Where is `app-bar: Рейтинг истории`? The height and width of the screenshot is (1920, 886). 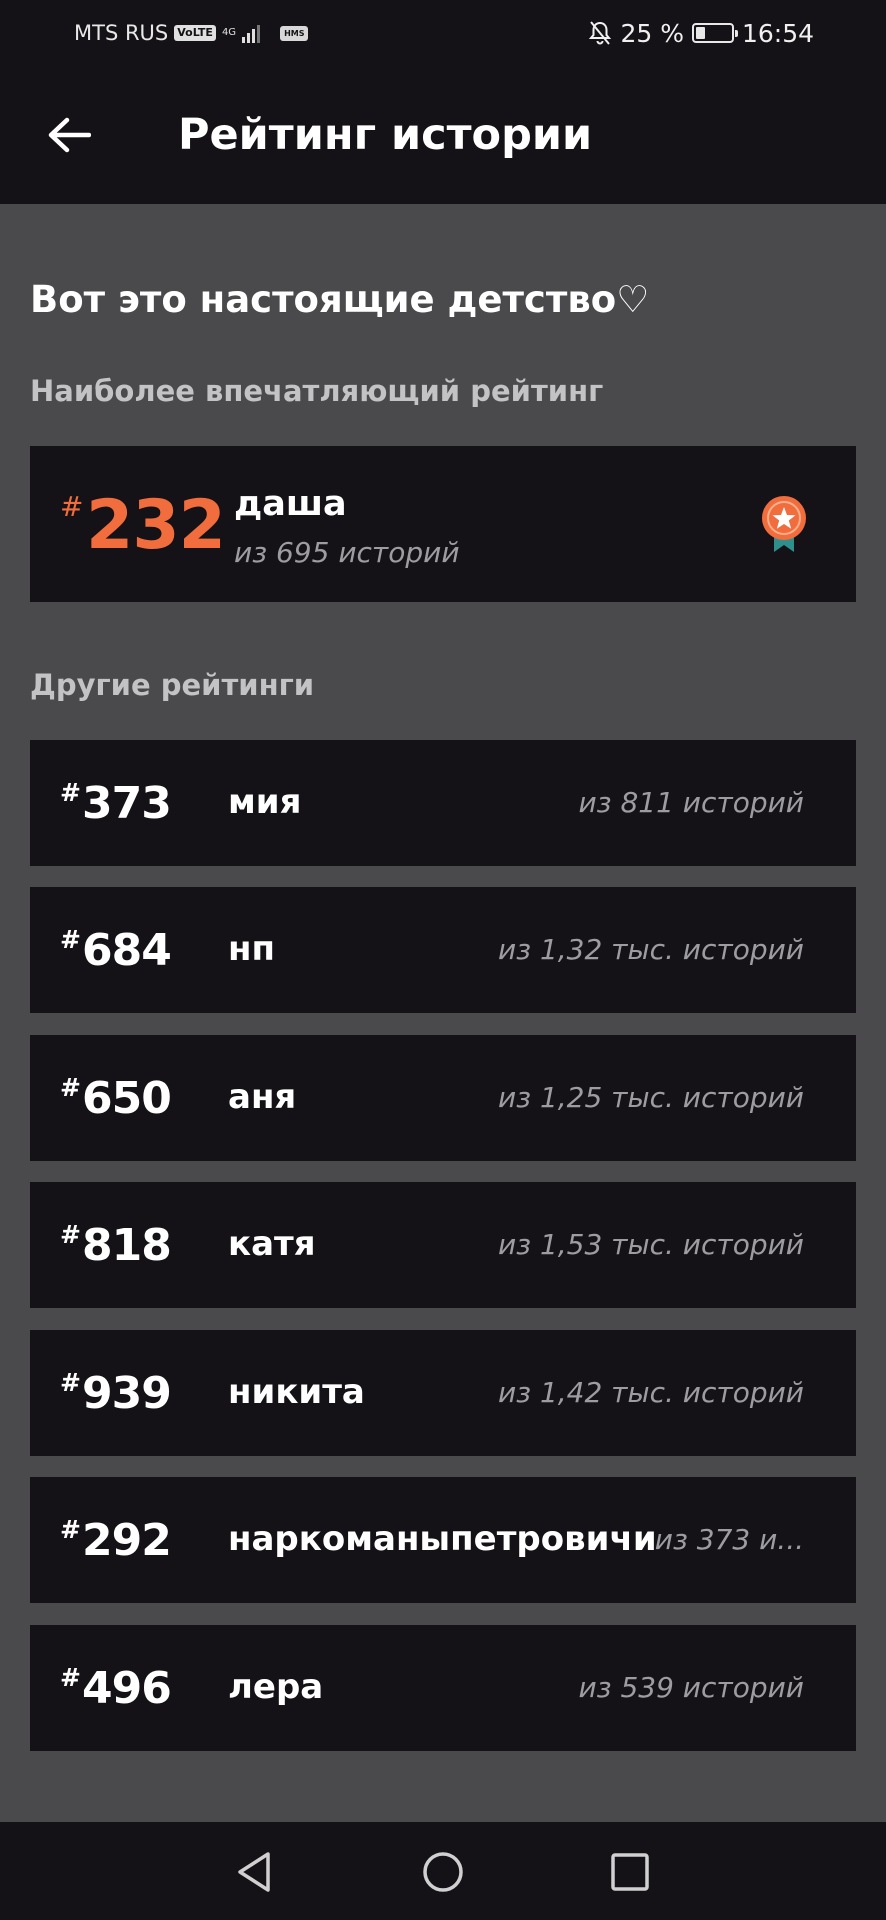
app-bar: Рейтинг истории is located at coordinates (443, 135).